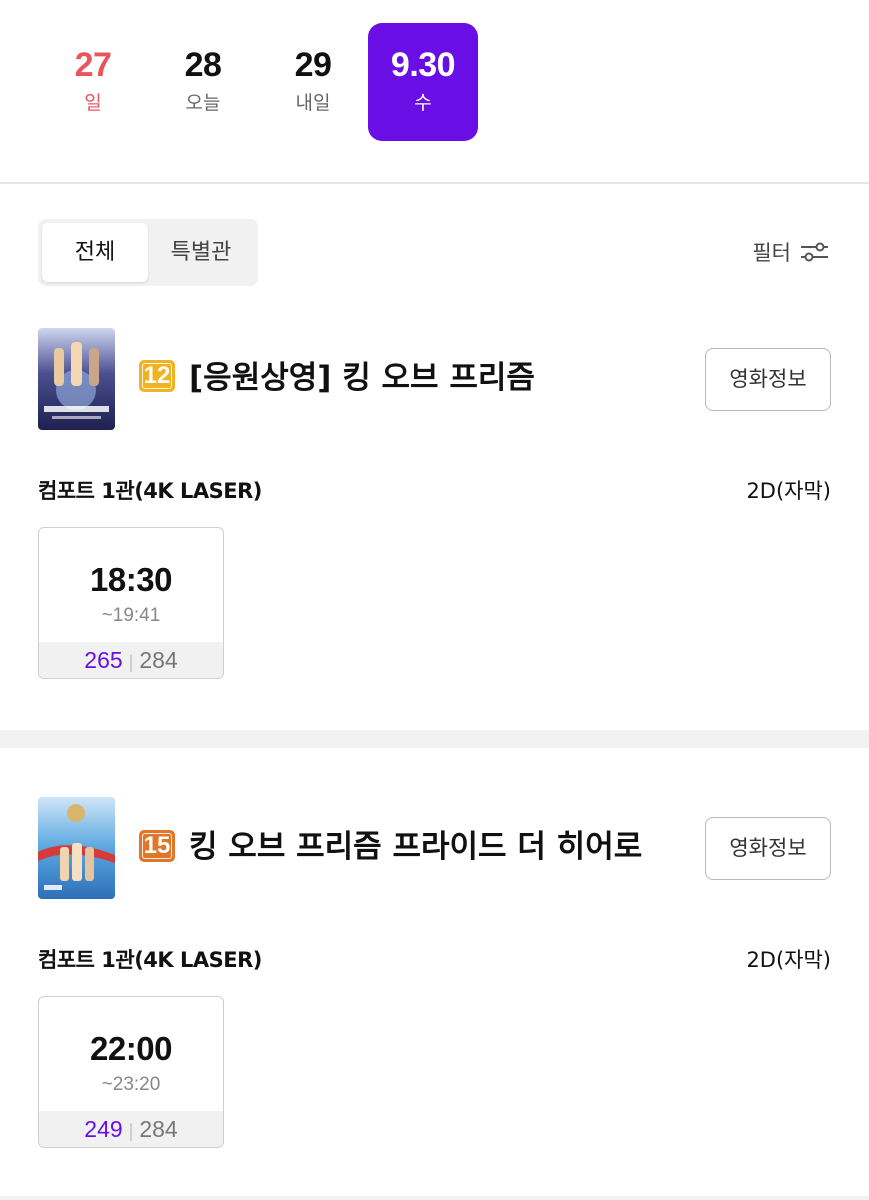 The image size is (869, 1200). I want to click on date-today: 28 오늘, so click(203, 82).